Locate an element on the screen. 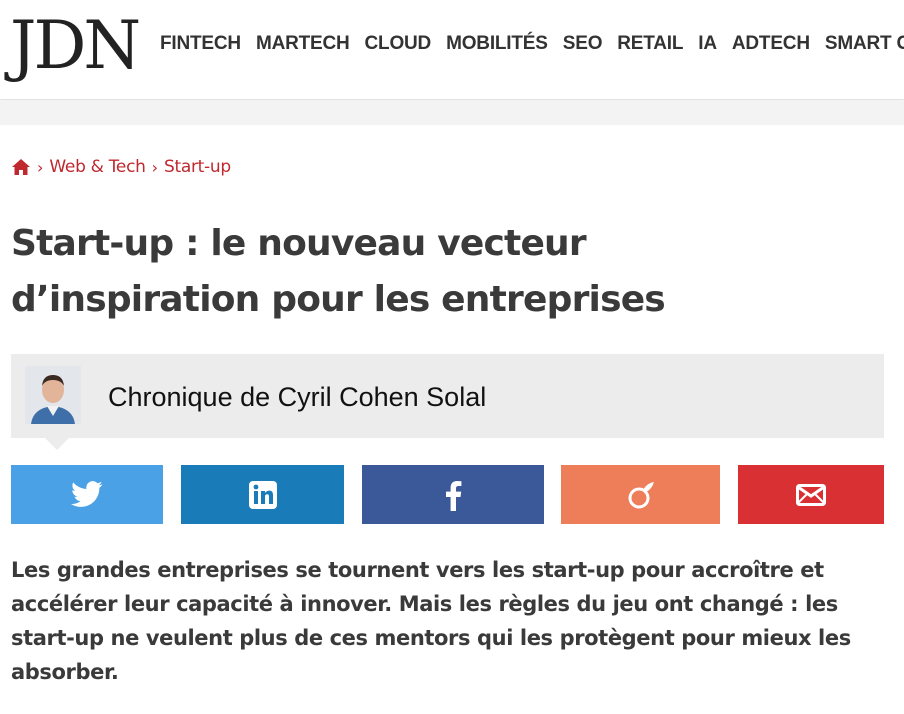  share-linkedin-button is located at coordinates (262, 494).